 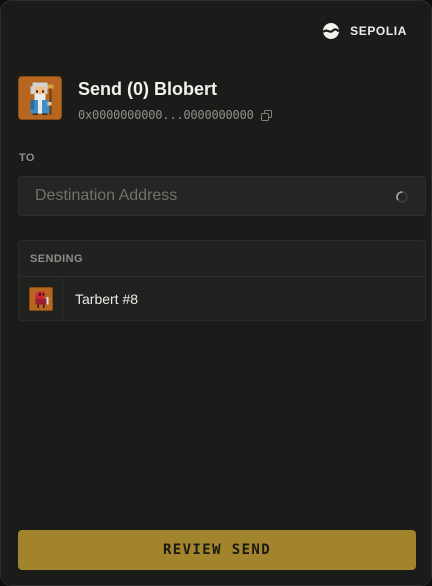 I want to click on review-send-label: REVIEW SEND, so click(x=217, y=550).